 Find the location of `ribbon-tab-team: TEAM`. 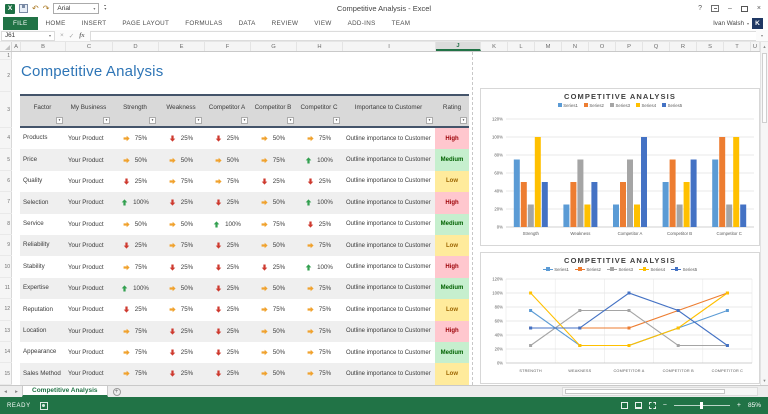

ribbon-tab-team: TEAM is located at coordinates (401, 23).